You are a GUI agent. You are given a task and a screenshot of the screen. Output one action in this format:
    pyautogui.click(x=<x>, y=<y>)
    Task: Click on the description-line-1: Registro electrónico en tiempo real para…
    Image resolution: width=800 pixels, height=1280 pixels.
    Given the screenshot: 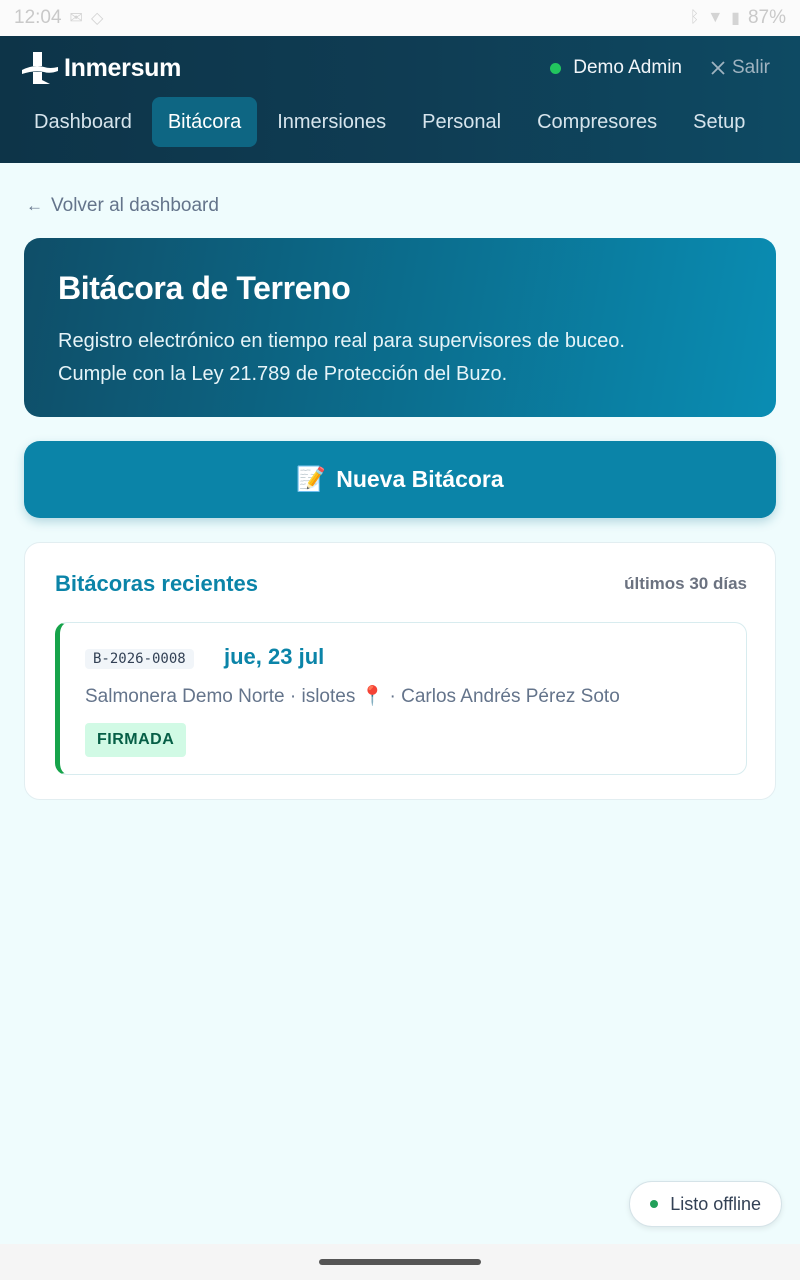 What is the action you would take?
    pyautogui.click(x=341, y=341)
    